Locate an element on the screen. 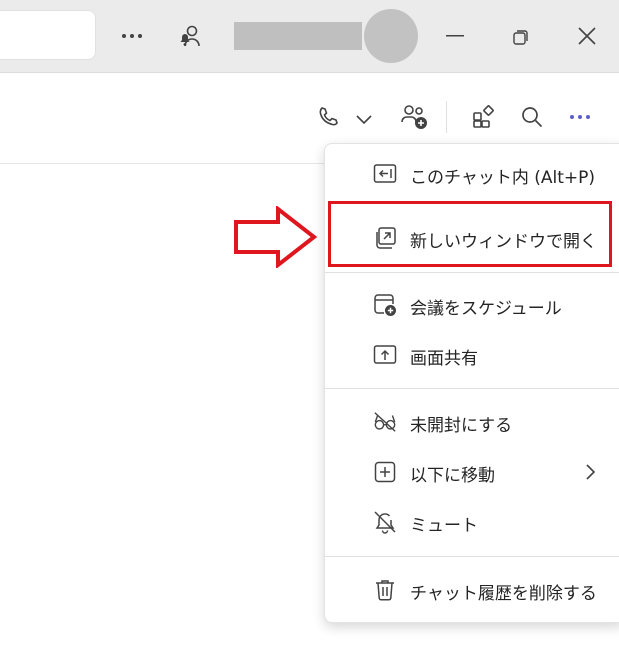  annotation-arrow-icon is located at coordinates (275, 238).